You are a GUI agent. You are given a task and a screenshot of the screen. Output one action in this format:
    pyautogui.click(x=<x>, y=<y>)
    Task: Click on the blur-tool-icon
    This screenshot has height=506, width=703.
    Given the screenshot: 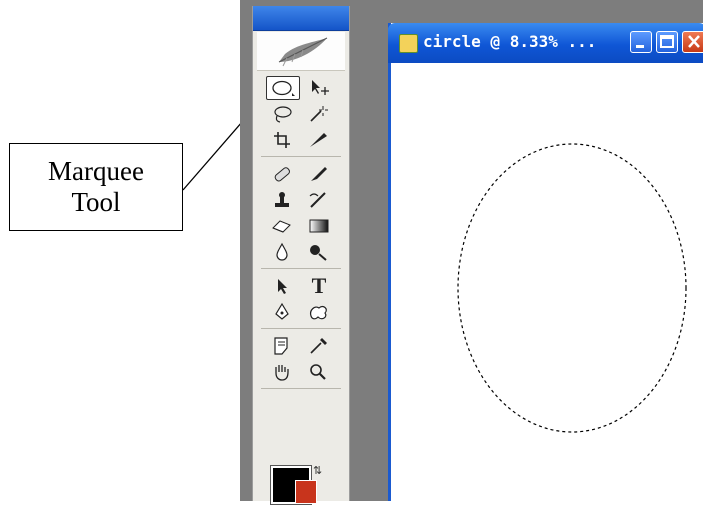 What is the action you would take?
    pyautogui.click(x=283, y=252)
    